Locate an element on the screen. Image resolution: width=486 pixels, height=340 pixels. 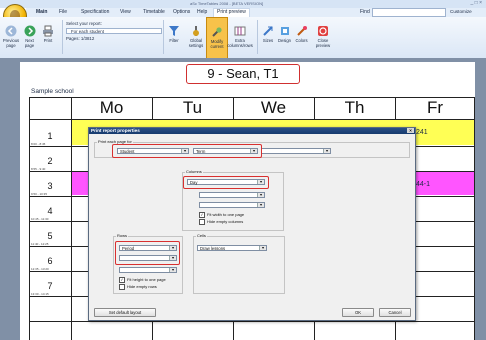
print-button: Print is located at coordinates (48, 34).